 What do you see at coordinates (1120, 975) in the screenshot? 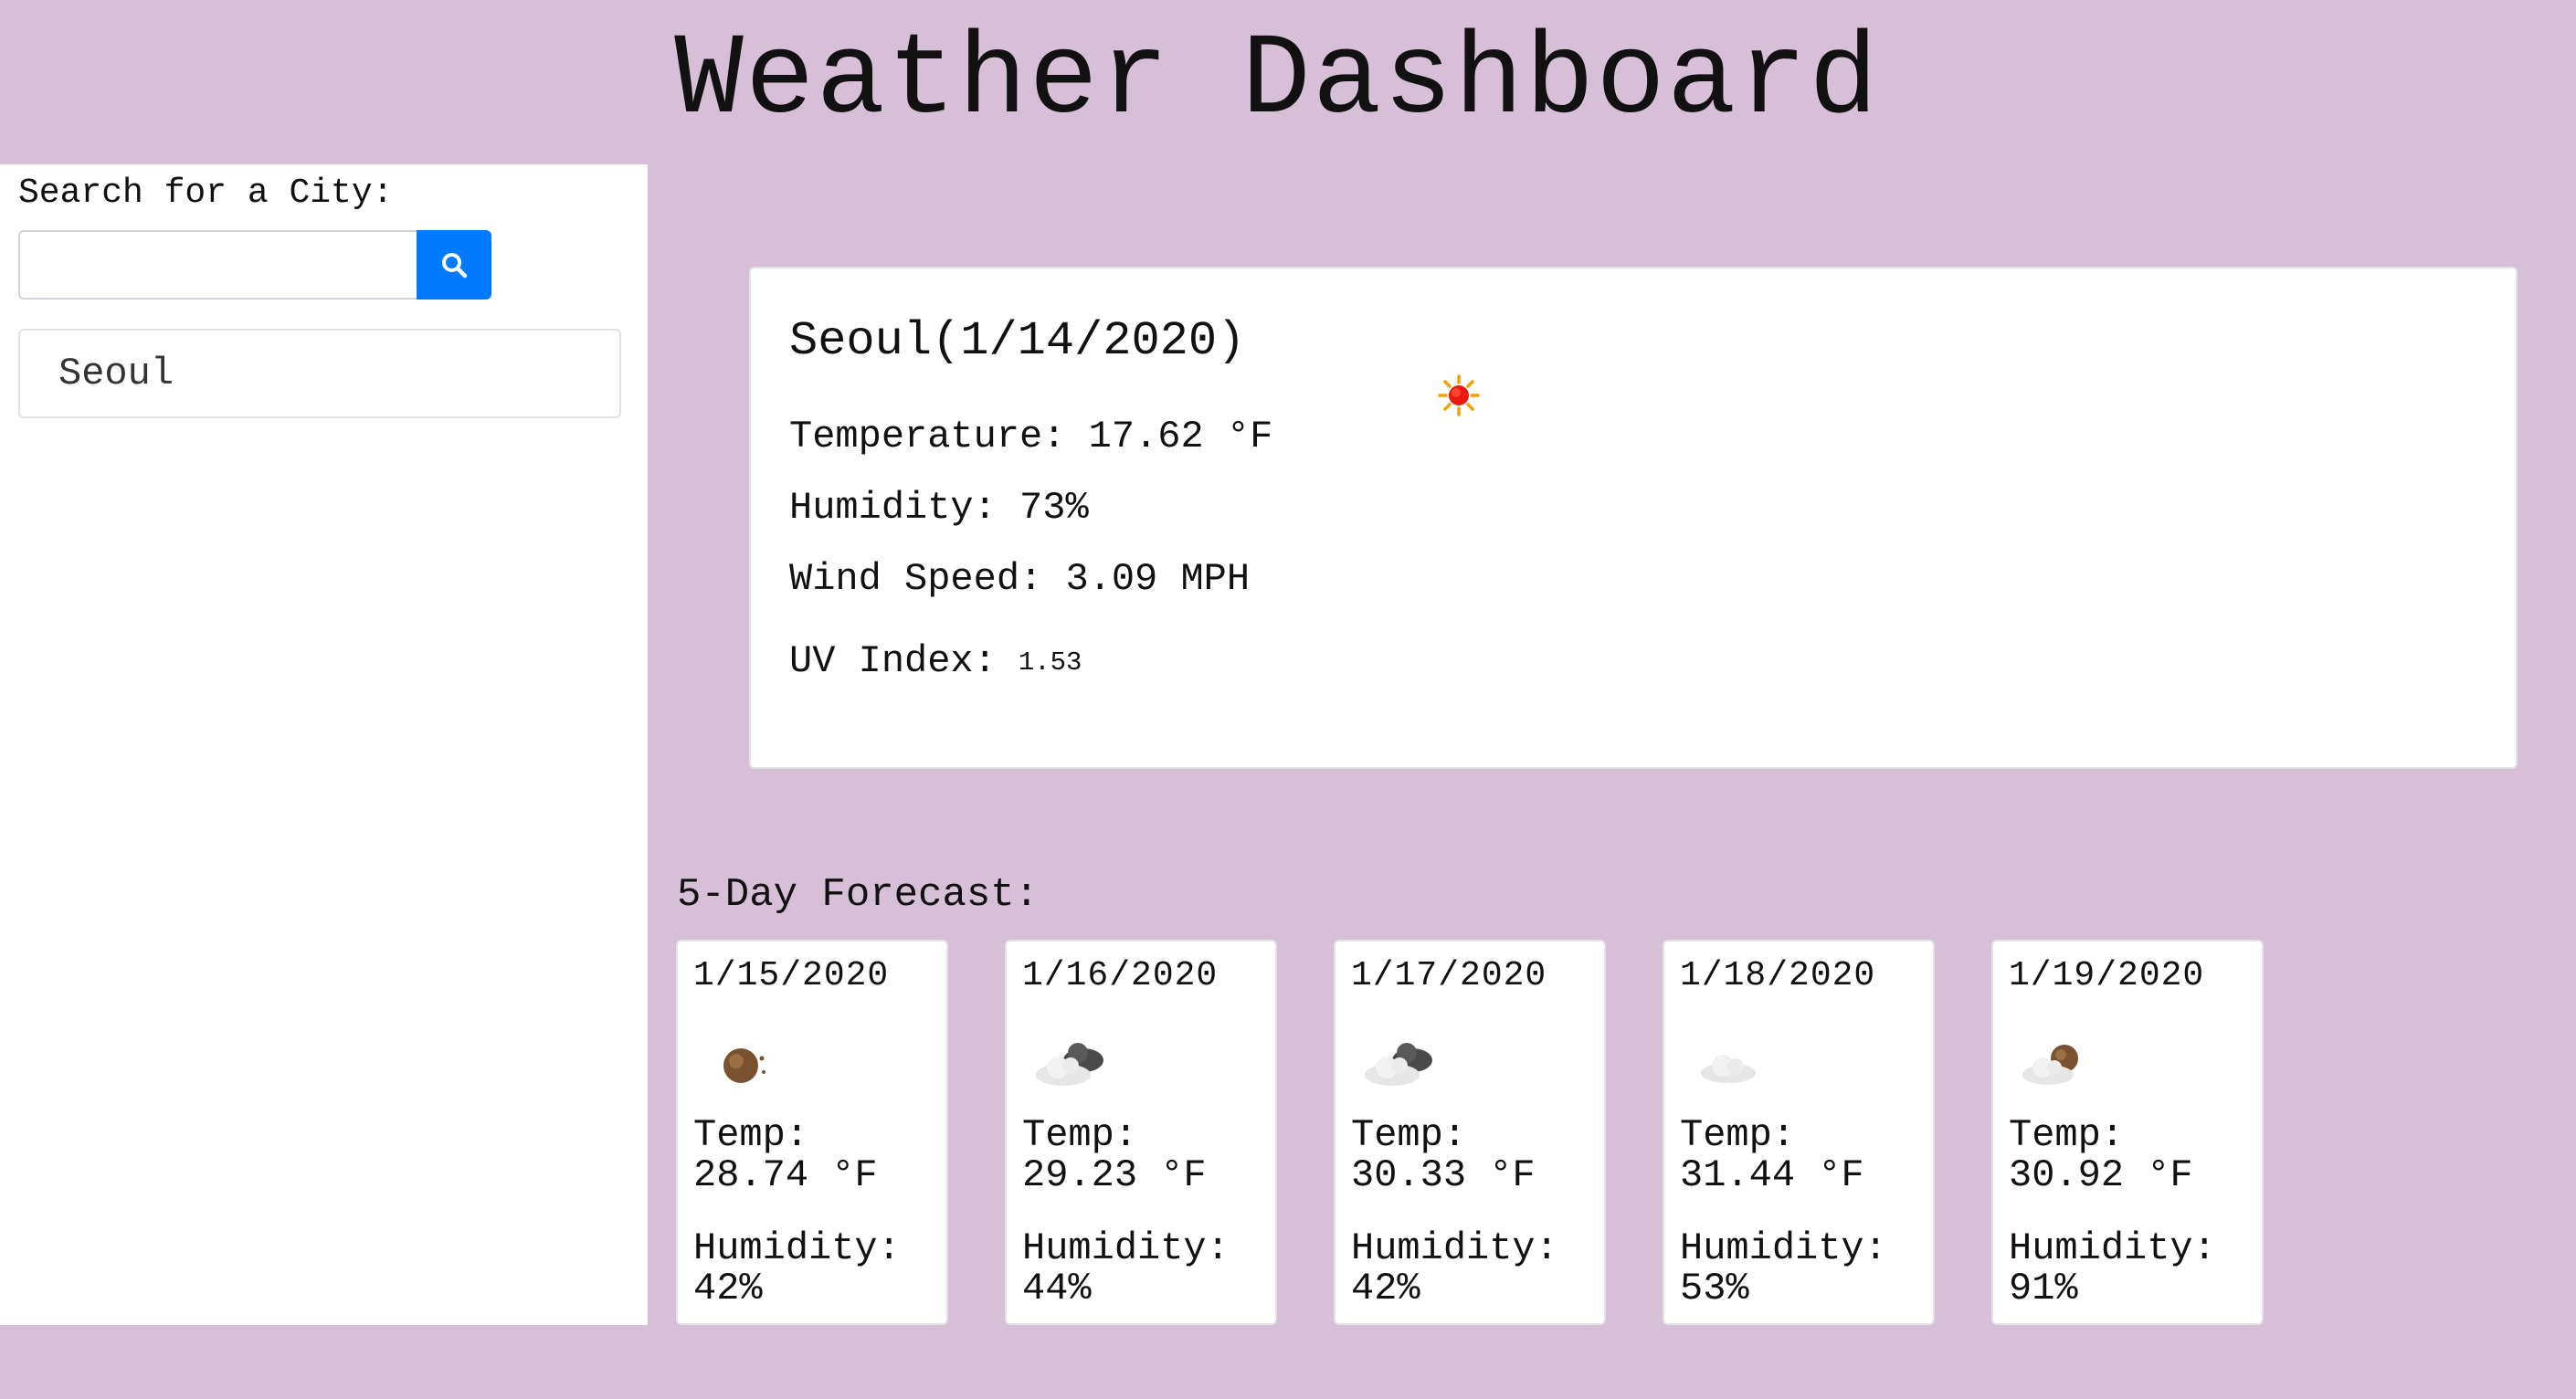
I see `forecast-date: 1/16/2020` at bounding box center [1120, 975].